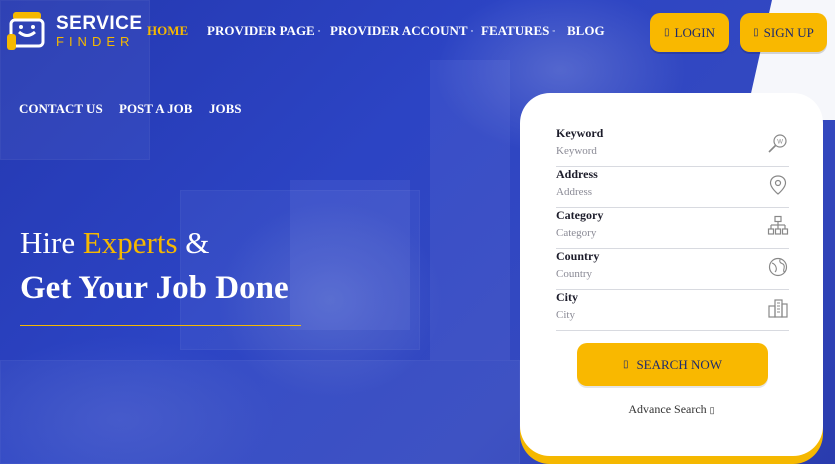 This screenshot has width=835, height=464. Describe the element at coordinates (788, 32) in the screenshot. I see `sign-up-label: SIGN UP` at that location.